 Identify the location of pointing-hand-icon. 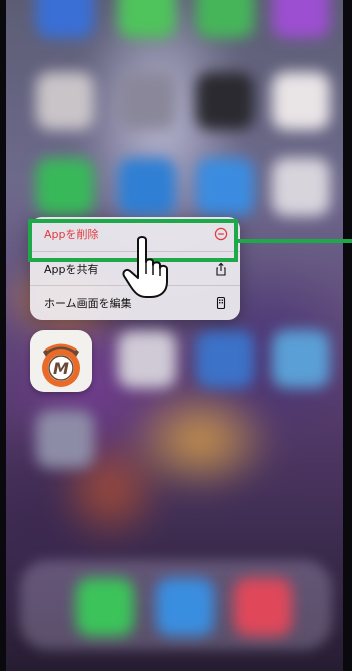
(145, 267).